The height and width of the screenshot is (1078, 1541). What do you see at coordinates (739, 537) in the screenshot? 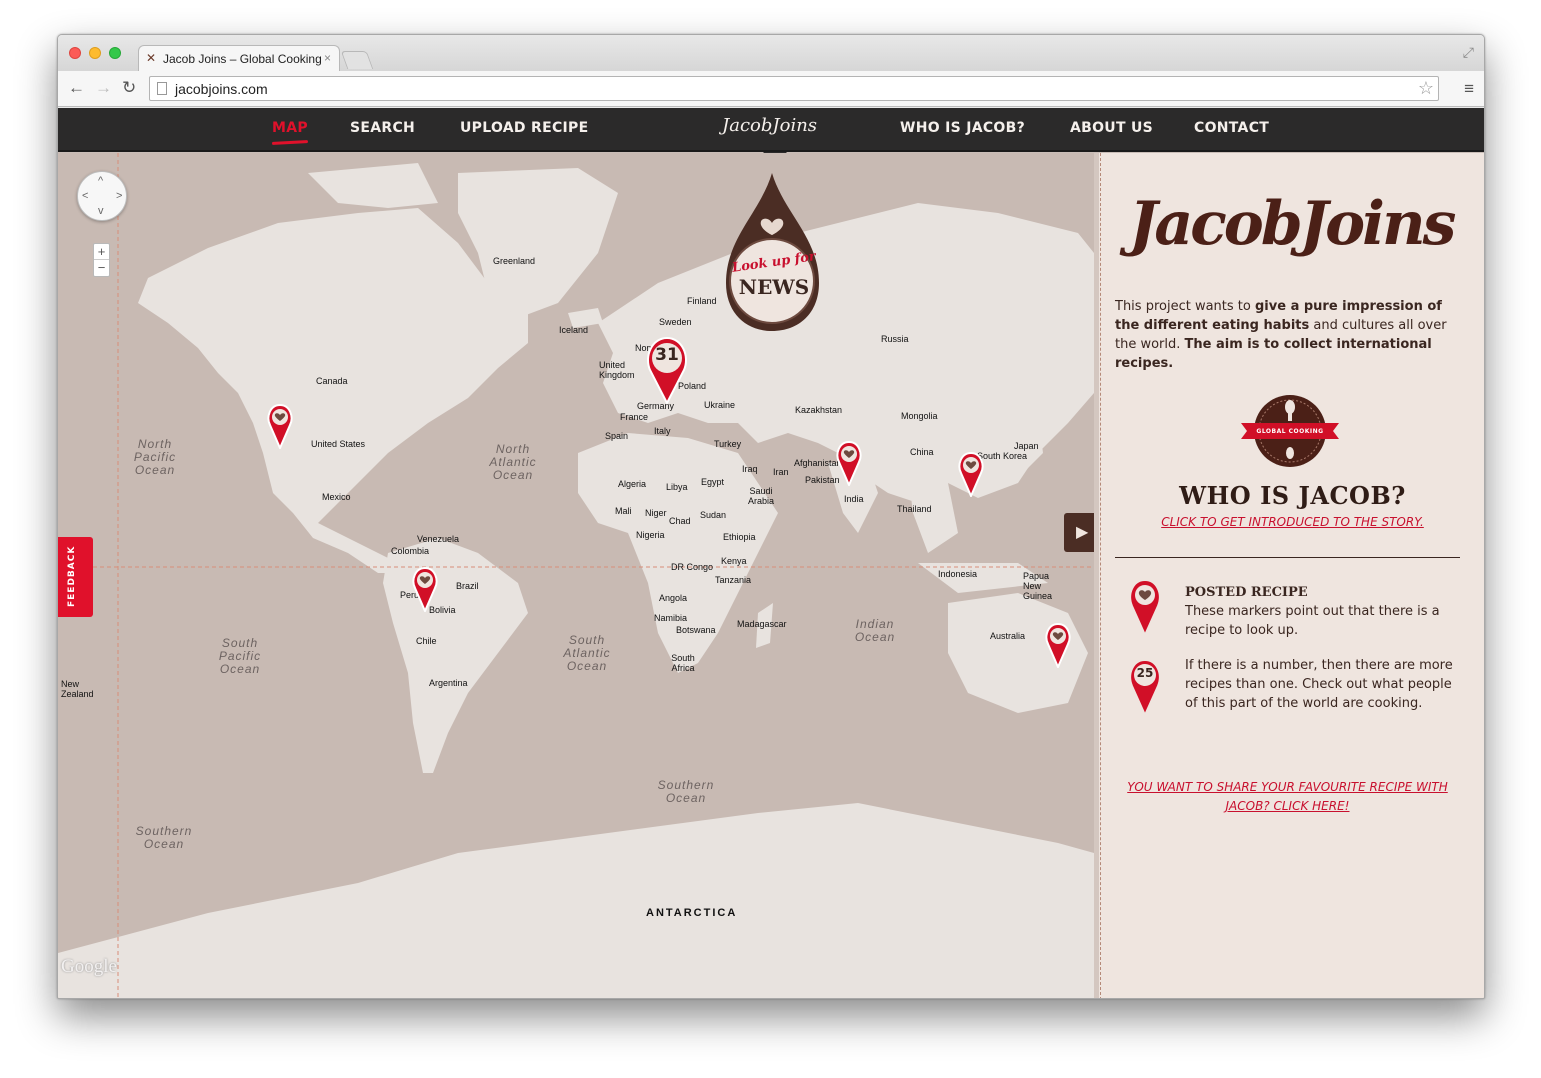
I see `map-label: Ethiopia` at bounding box center [739, 537].